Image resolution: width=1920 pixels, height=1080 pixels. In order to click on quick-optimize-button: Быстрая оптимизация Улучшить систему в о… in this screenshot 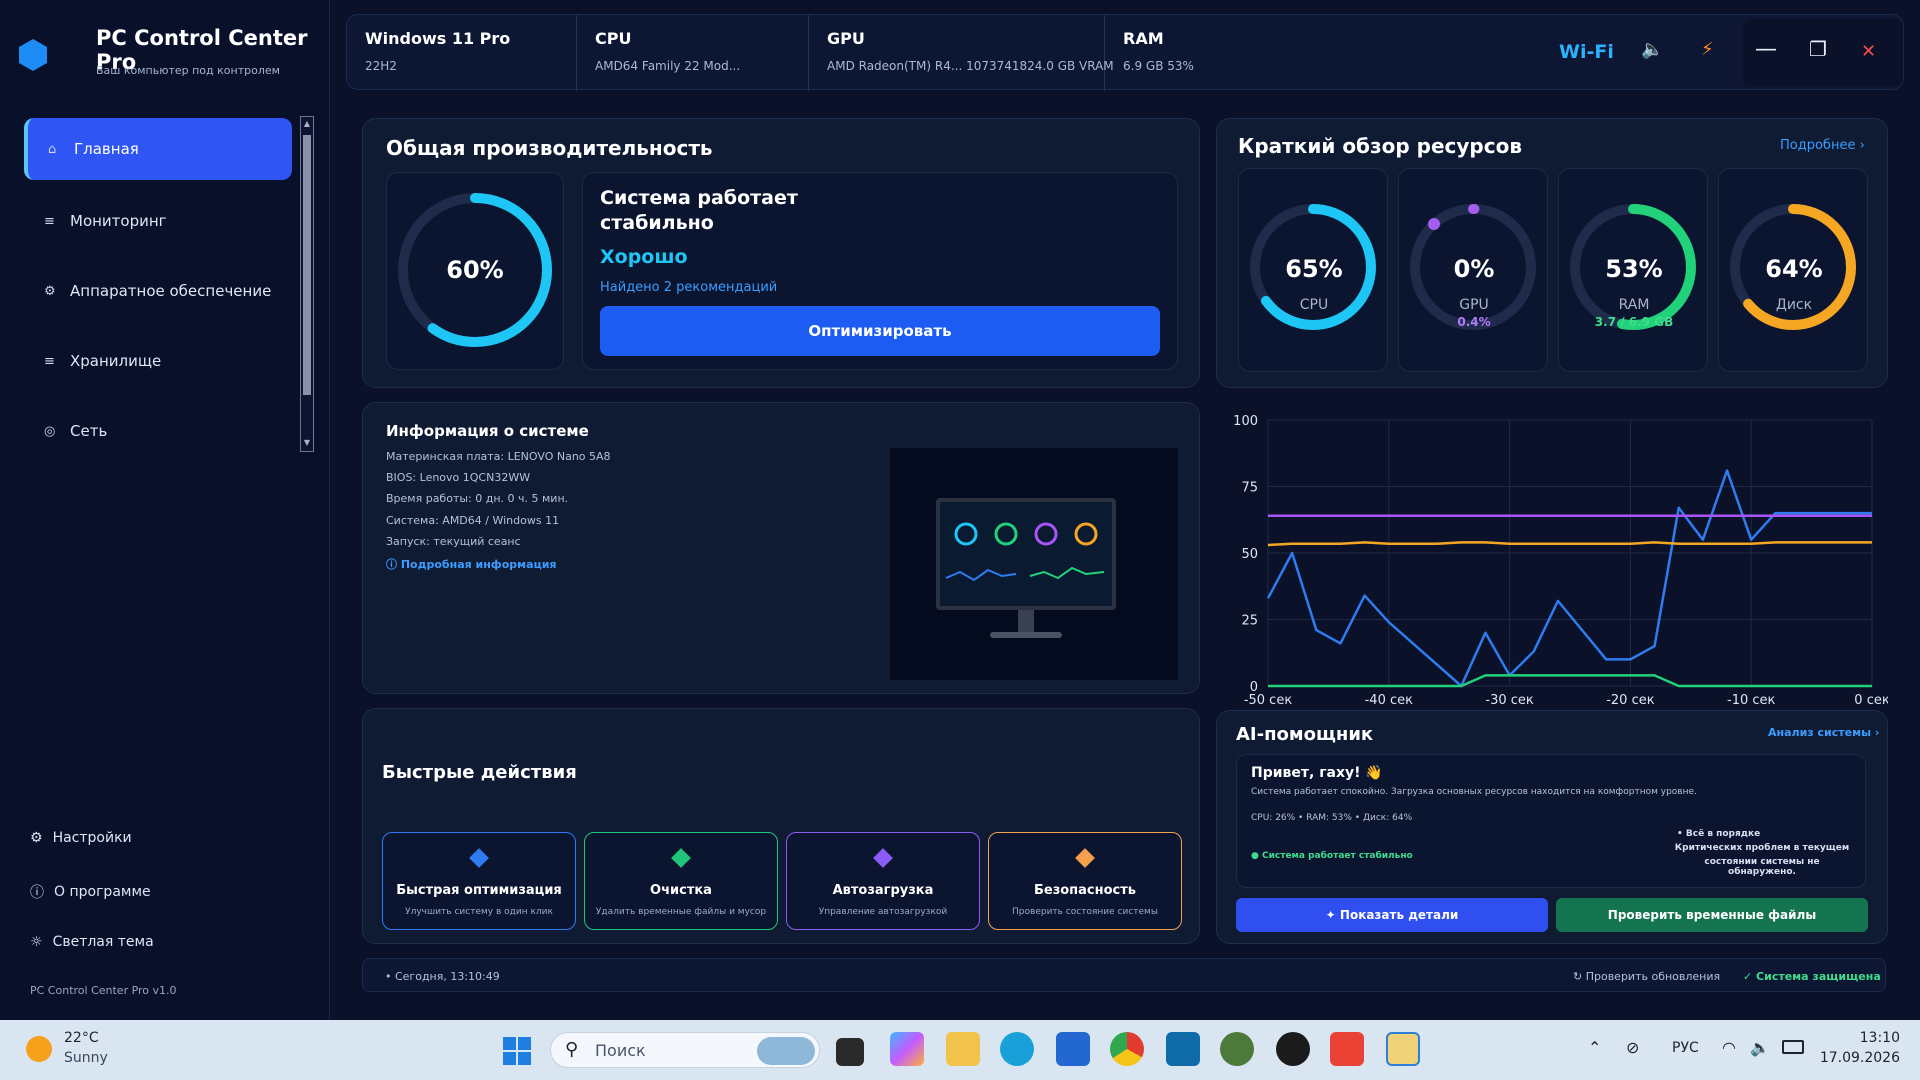, I will do `click(479, 881)`.